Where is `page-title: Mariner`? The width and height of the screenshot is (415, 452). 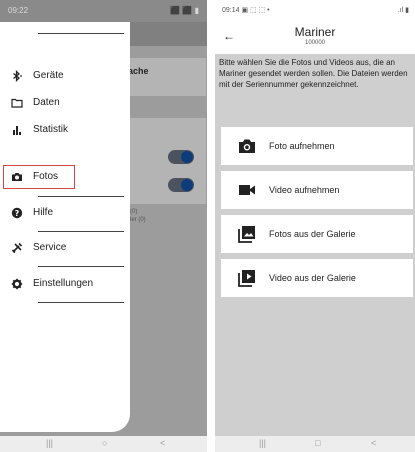
page-title: Mariner is located at coordinates (315, 32).